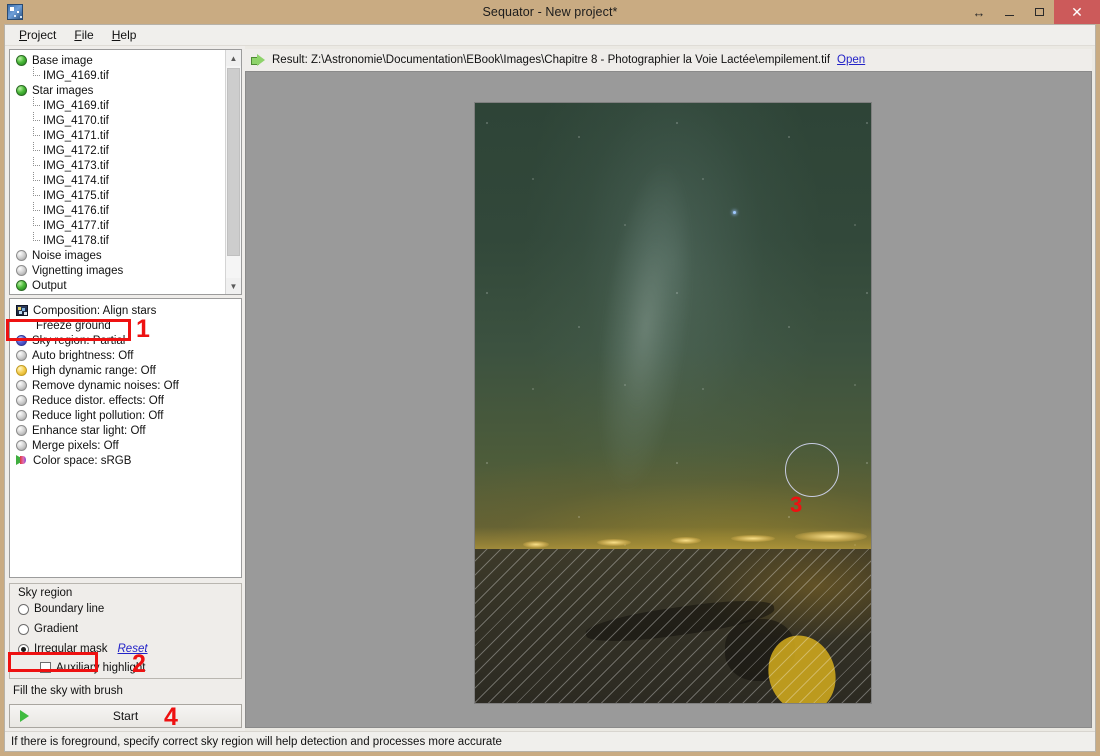  I want to click on sky-region-group-title: Sky region, so click(45, 593).